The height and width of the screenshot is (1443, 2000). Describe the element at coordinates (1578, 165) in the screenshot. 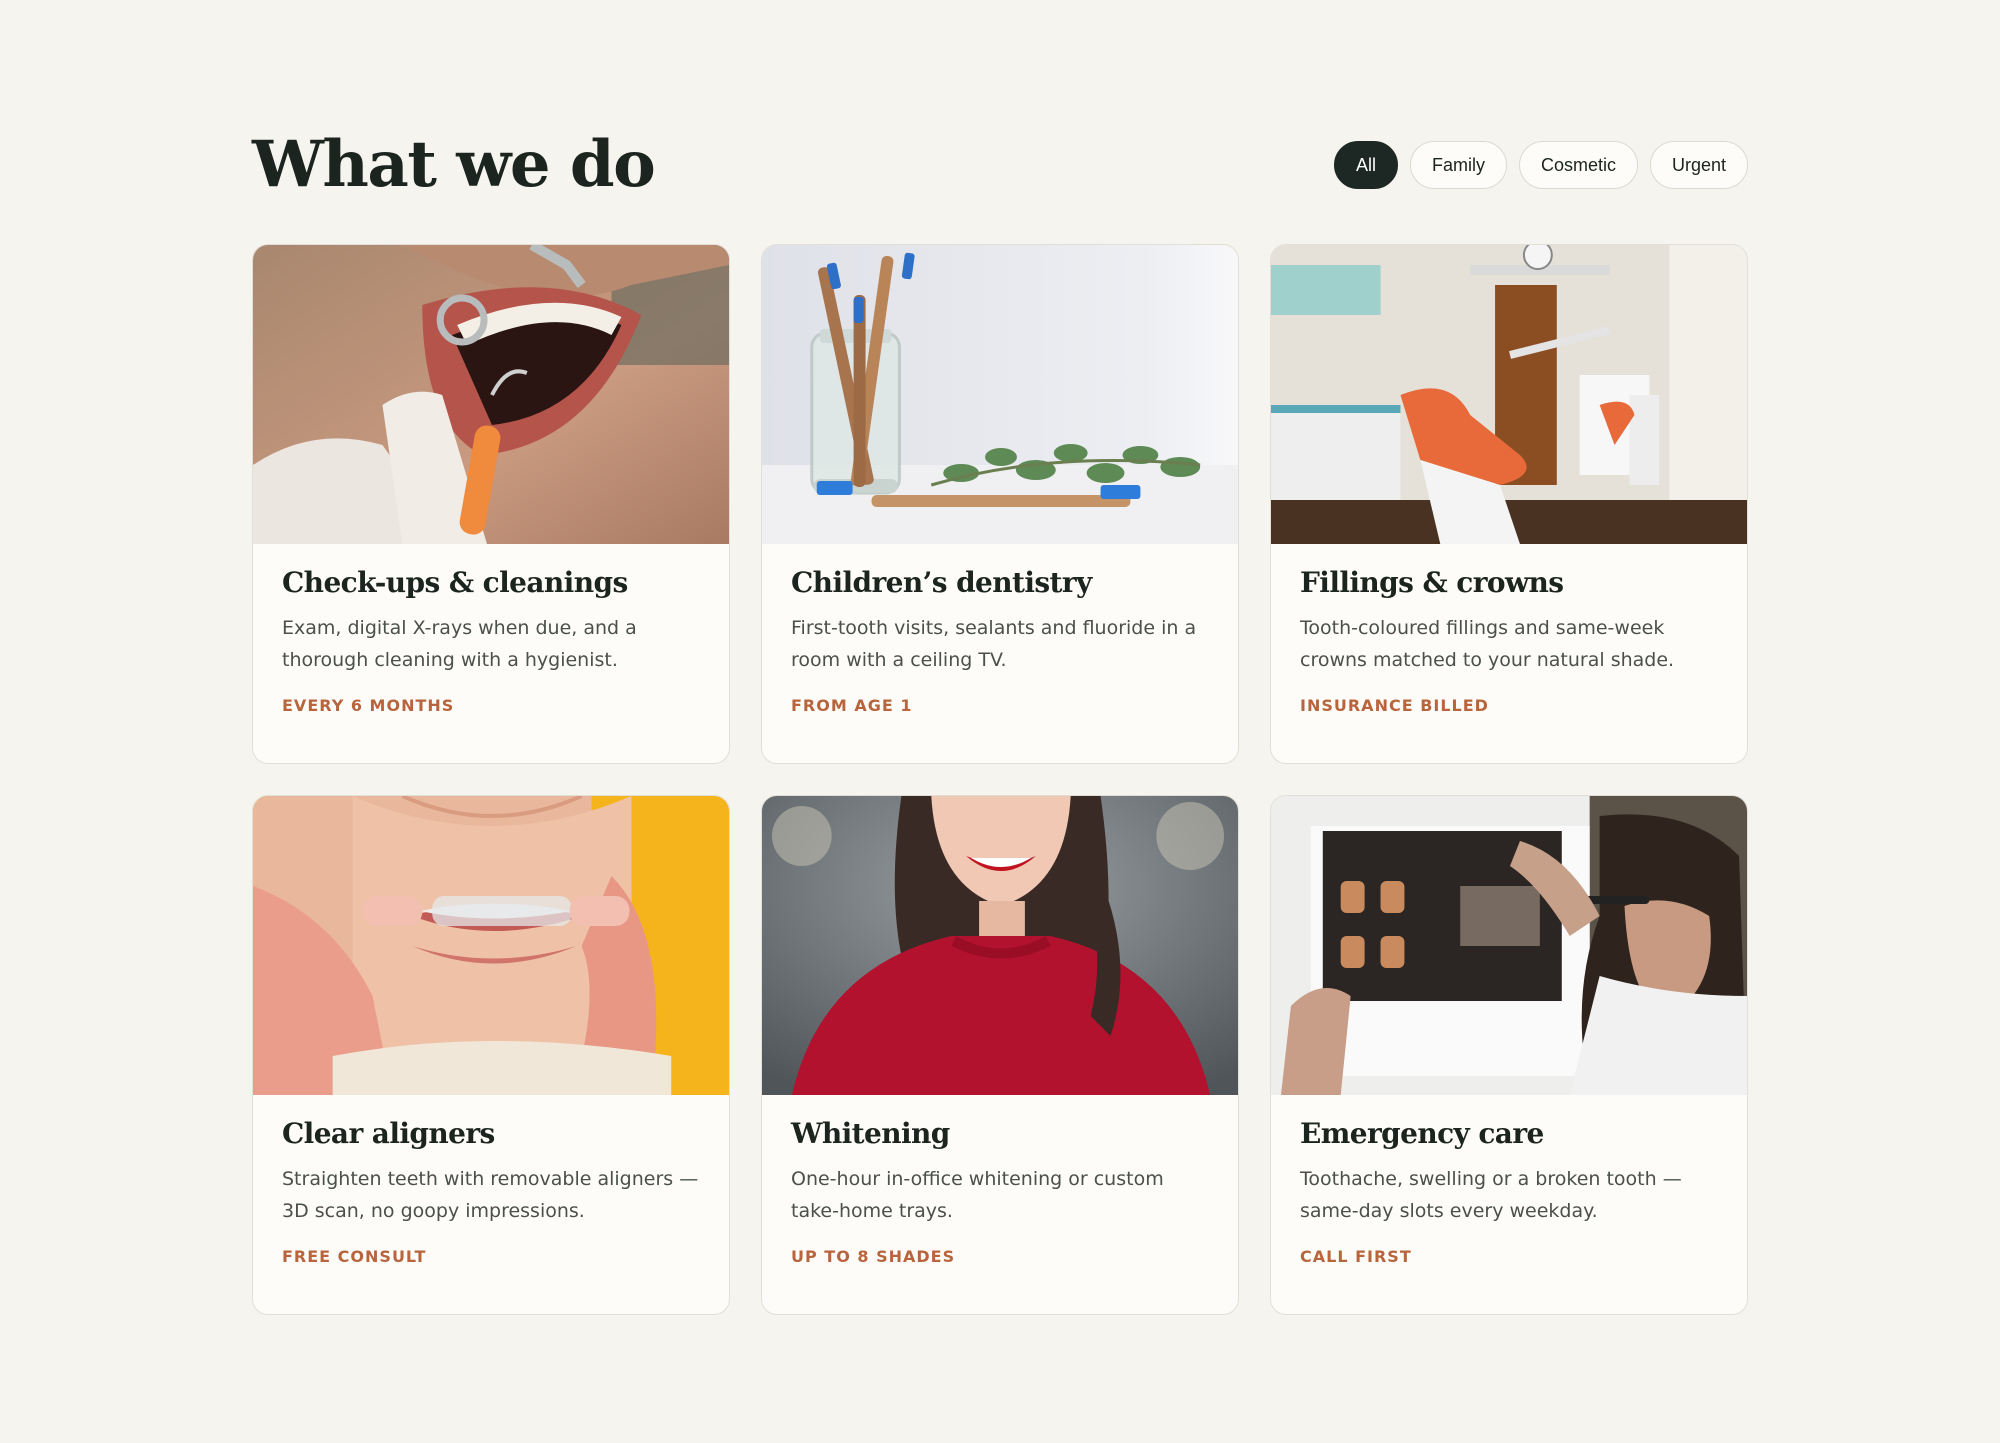

I see `filter-chip-cosmetic: Cosmetic` at that location.